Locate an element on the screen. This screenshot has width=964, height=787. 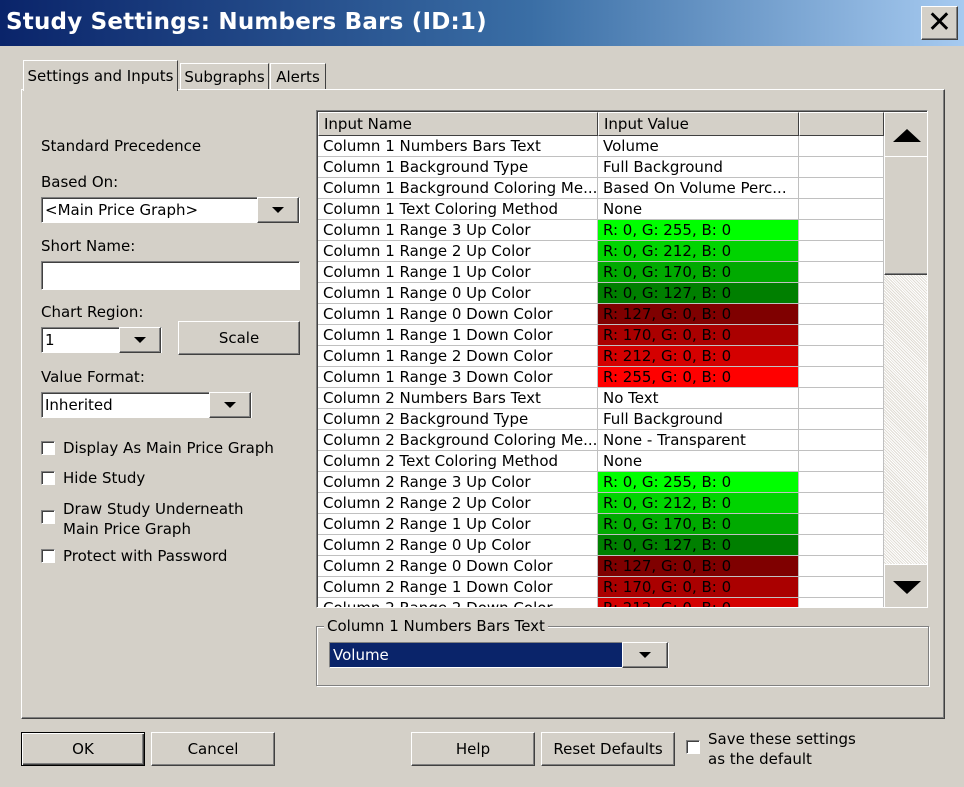
draw-study-underneath-checkbox: Draw Study Underneath Main Price Graph is located at coordinates (142, 519).